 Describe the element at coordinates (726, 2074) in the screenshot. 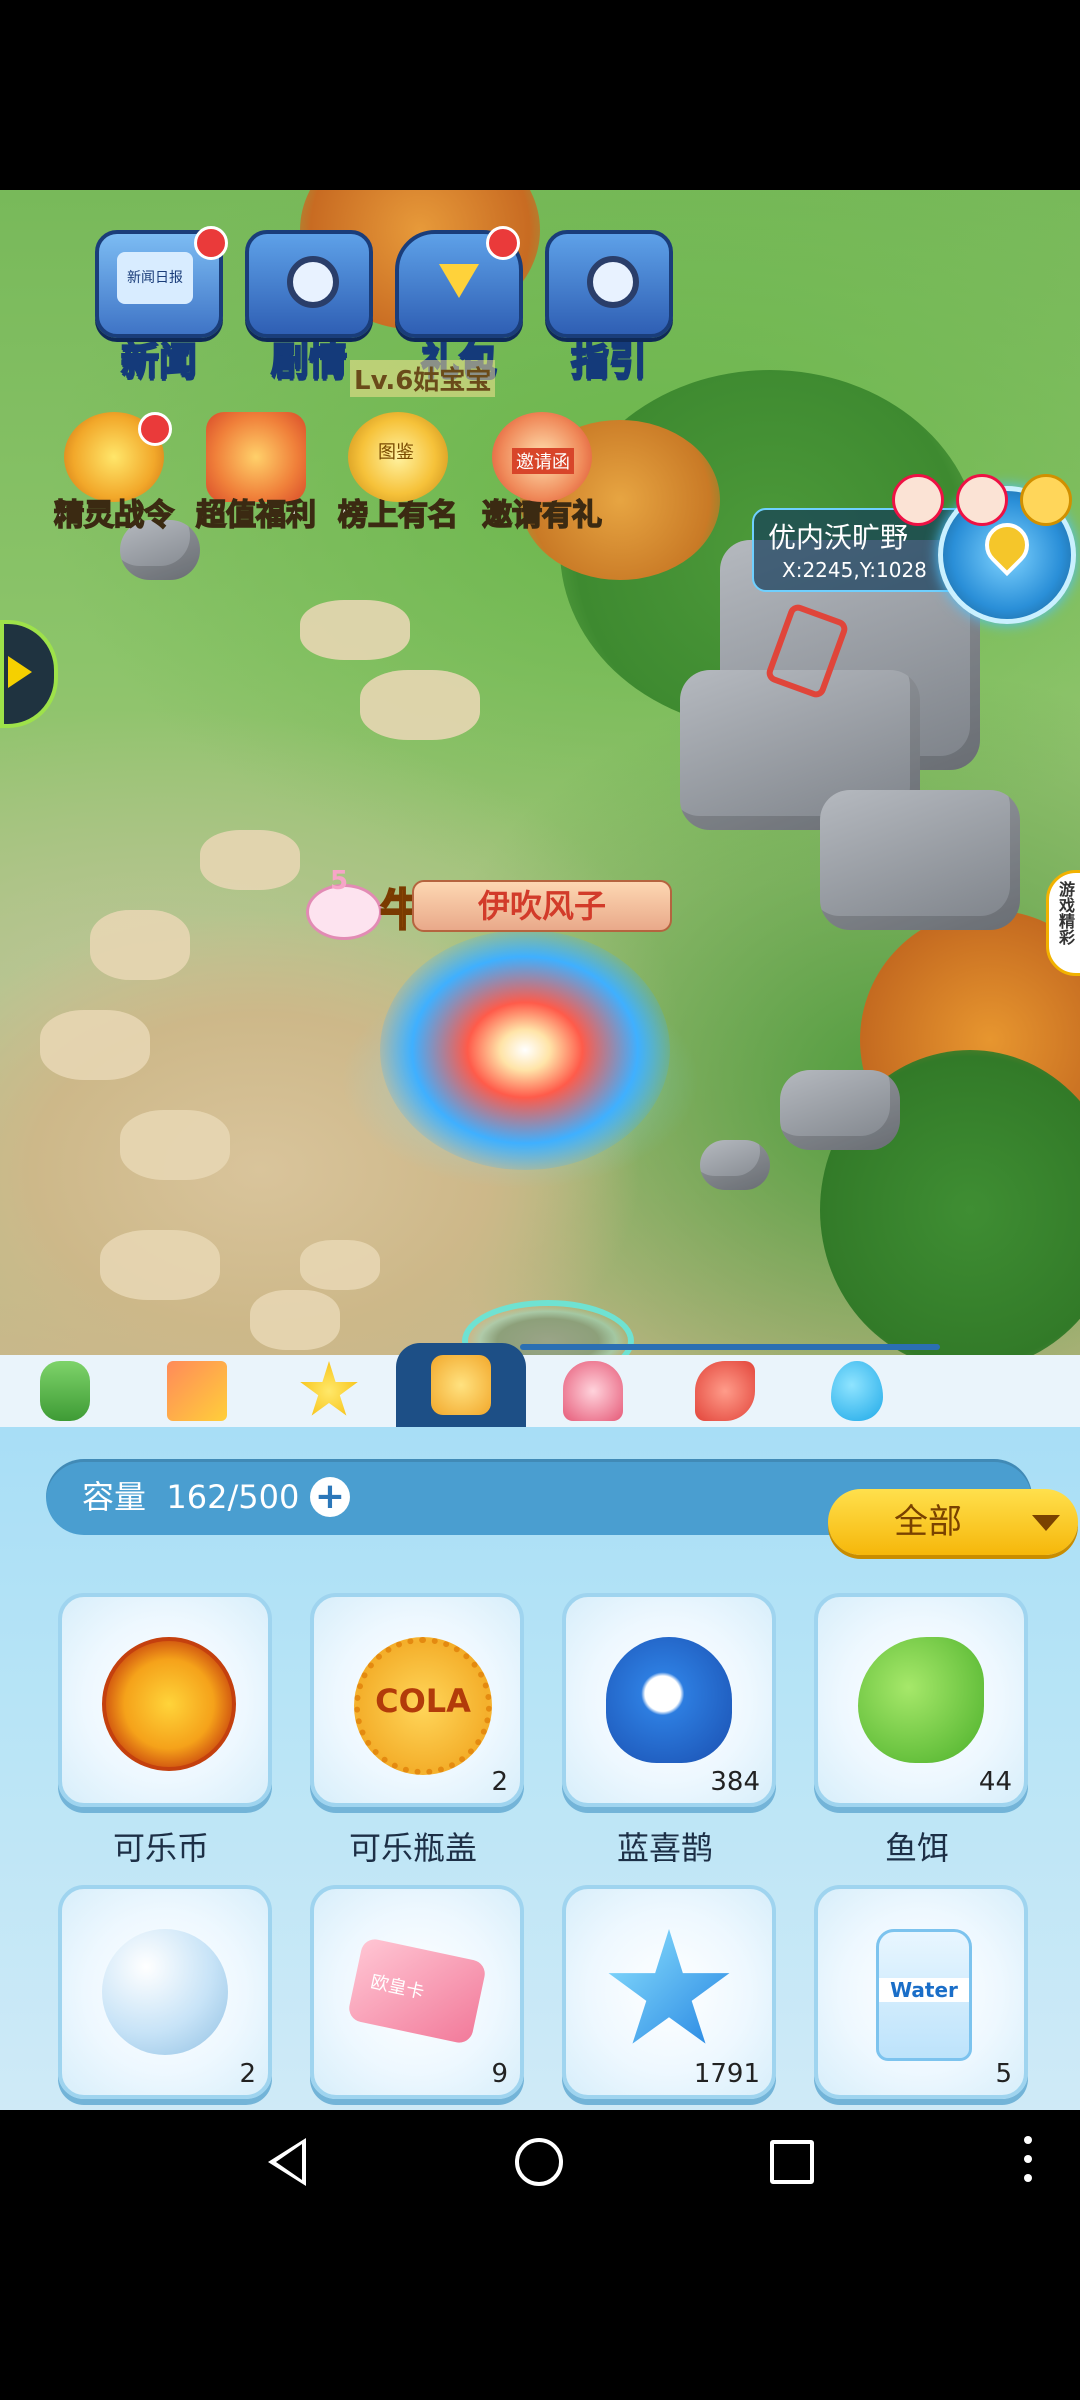

I see `item-count: 1791` at that location.